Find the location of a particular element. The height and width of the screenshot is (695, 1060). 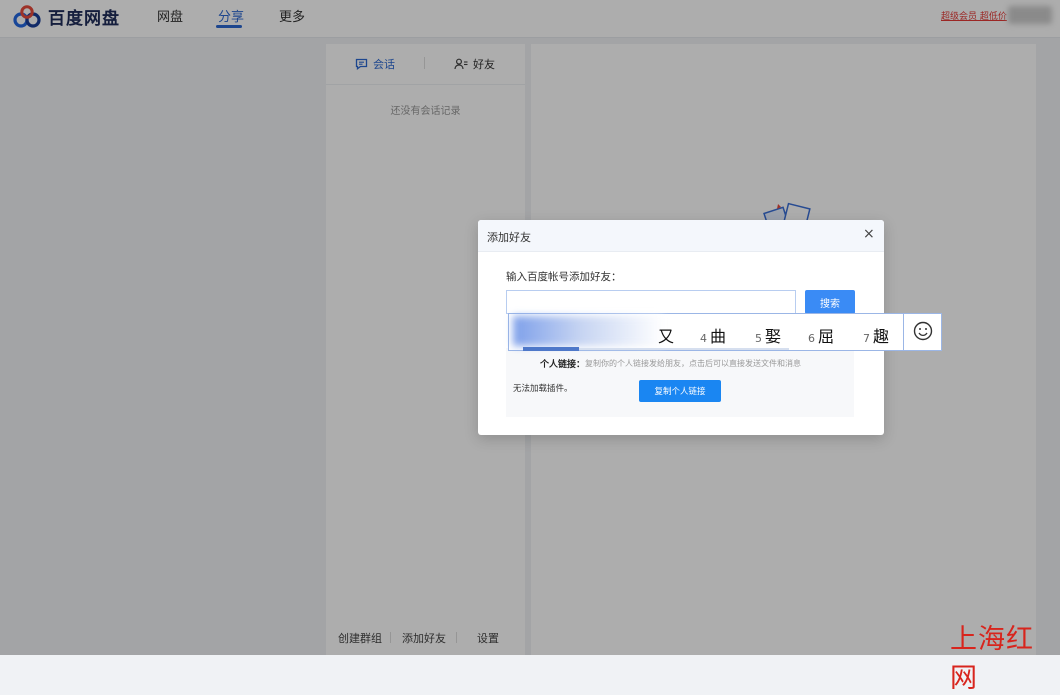

ime-candidate: 6 屈 is located at coordinates (821, 335).